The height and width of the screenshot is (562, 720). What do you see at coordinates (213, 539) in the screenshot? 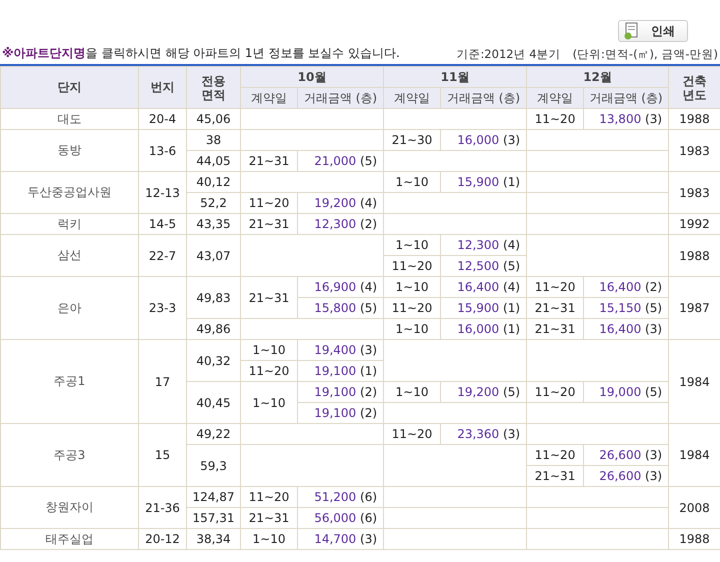
I see `table-cell: 38,34` at bounding box center [213, 539].